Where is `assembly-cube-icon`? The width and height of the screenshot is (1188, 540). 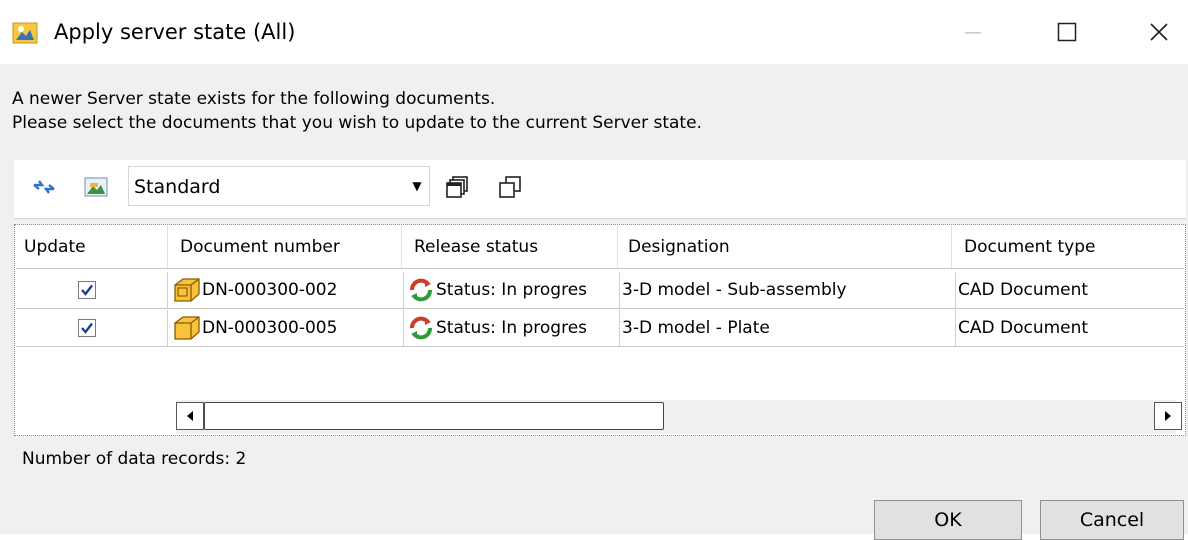
assembly-cube-icon is located at coordinates (187, 292).